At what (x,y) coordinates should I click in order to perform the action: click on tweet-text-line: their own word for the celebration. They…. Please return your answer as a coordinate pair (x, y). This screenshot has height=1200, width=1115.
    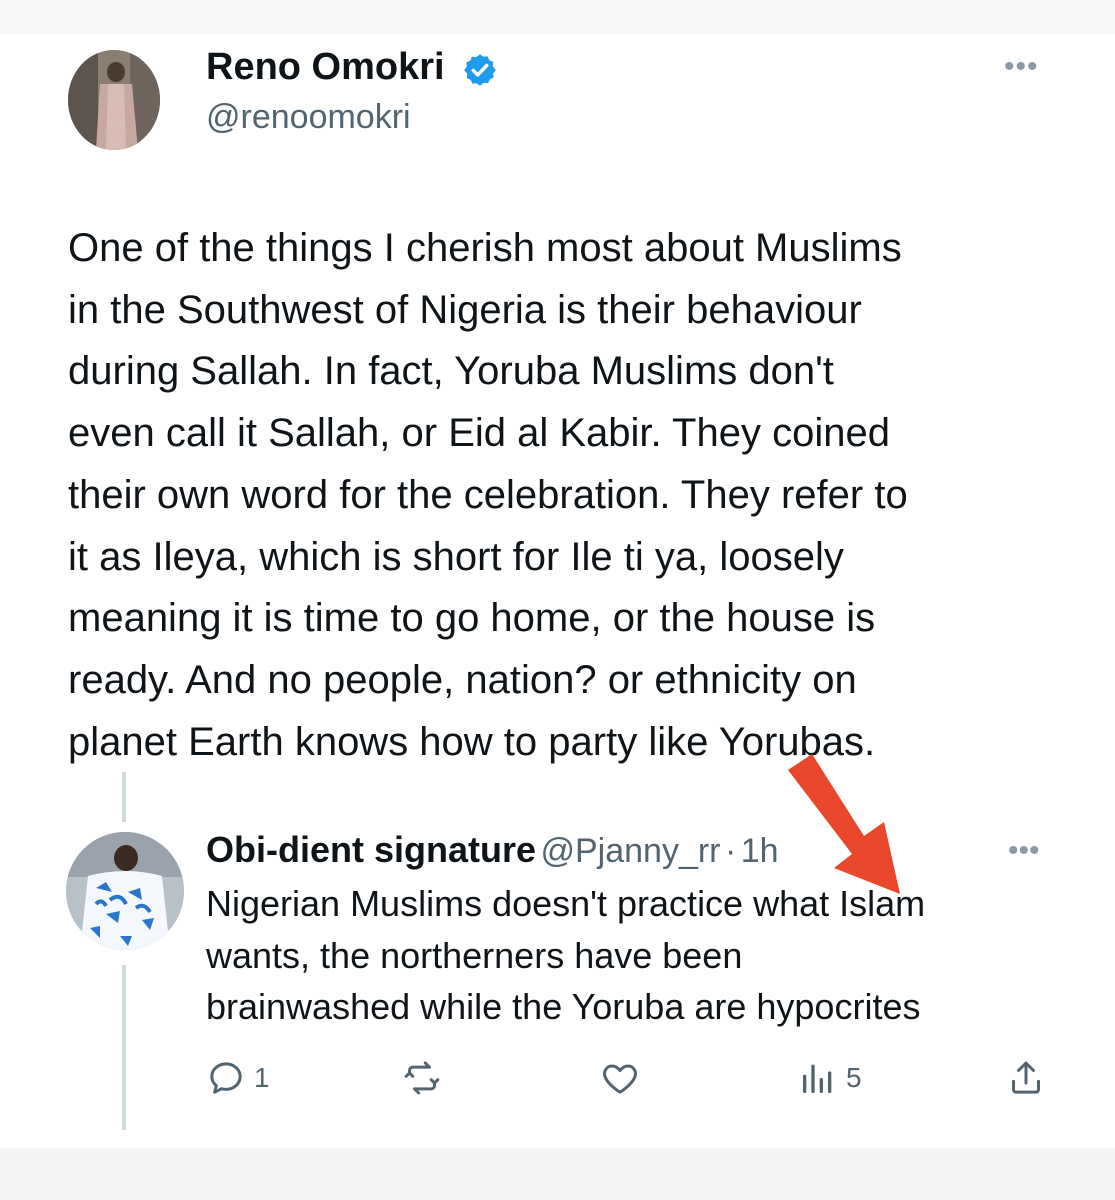
    Looking at the image, I should click on (488, 494).